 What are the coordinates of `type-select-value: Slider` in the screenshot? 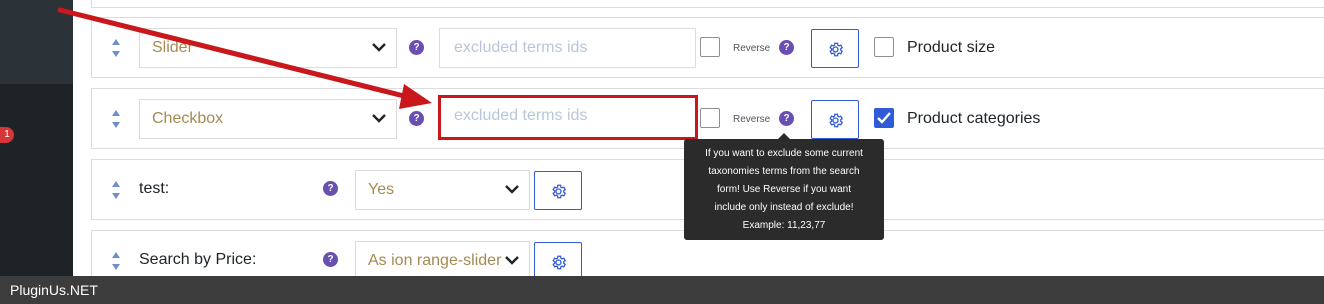 It's located at (172, 47).